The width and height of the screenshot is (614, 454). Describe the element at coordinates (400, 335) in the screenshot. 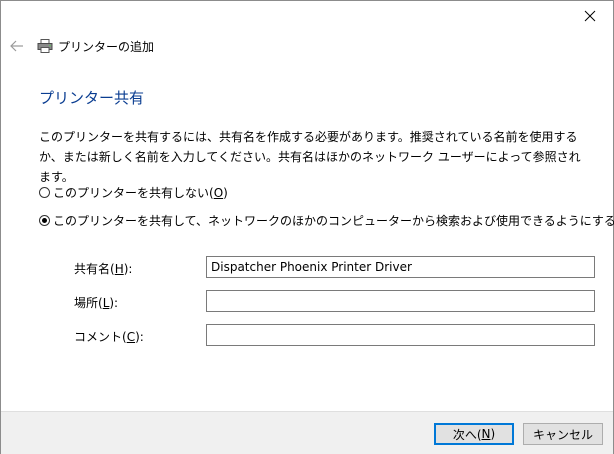

I see `comment-input` at that location.